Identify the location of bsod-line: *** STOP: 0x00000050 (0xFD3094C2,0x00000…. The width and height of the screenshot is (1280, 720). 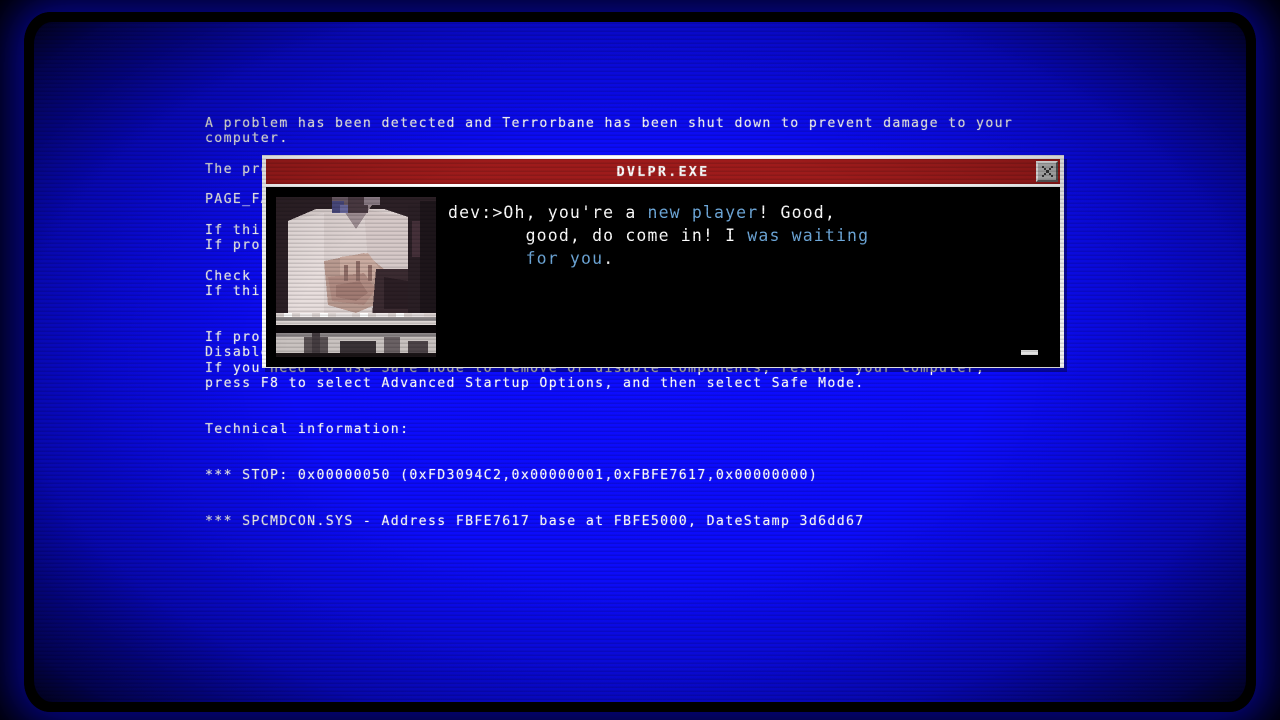
(512, 475).